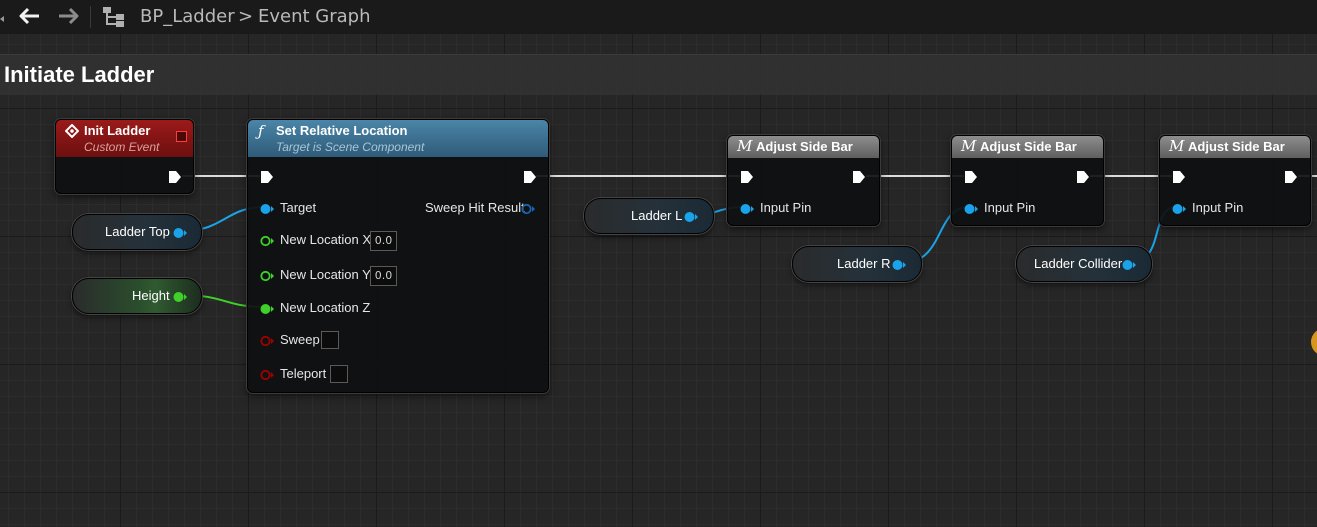 The height and width of the screenshot is (527, 1317). I want to click on sweep-hit-result-label: Sweep Hit Result, so click(475, 207).